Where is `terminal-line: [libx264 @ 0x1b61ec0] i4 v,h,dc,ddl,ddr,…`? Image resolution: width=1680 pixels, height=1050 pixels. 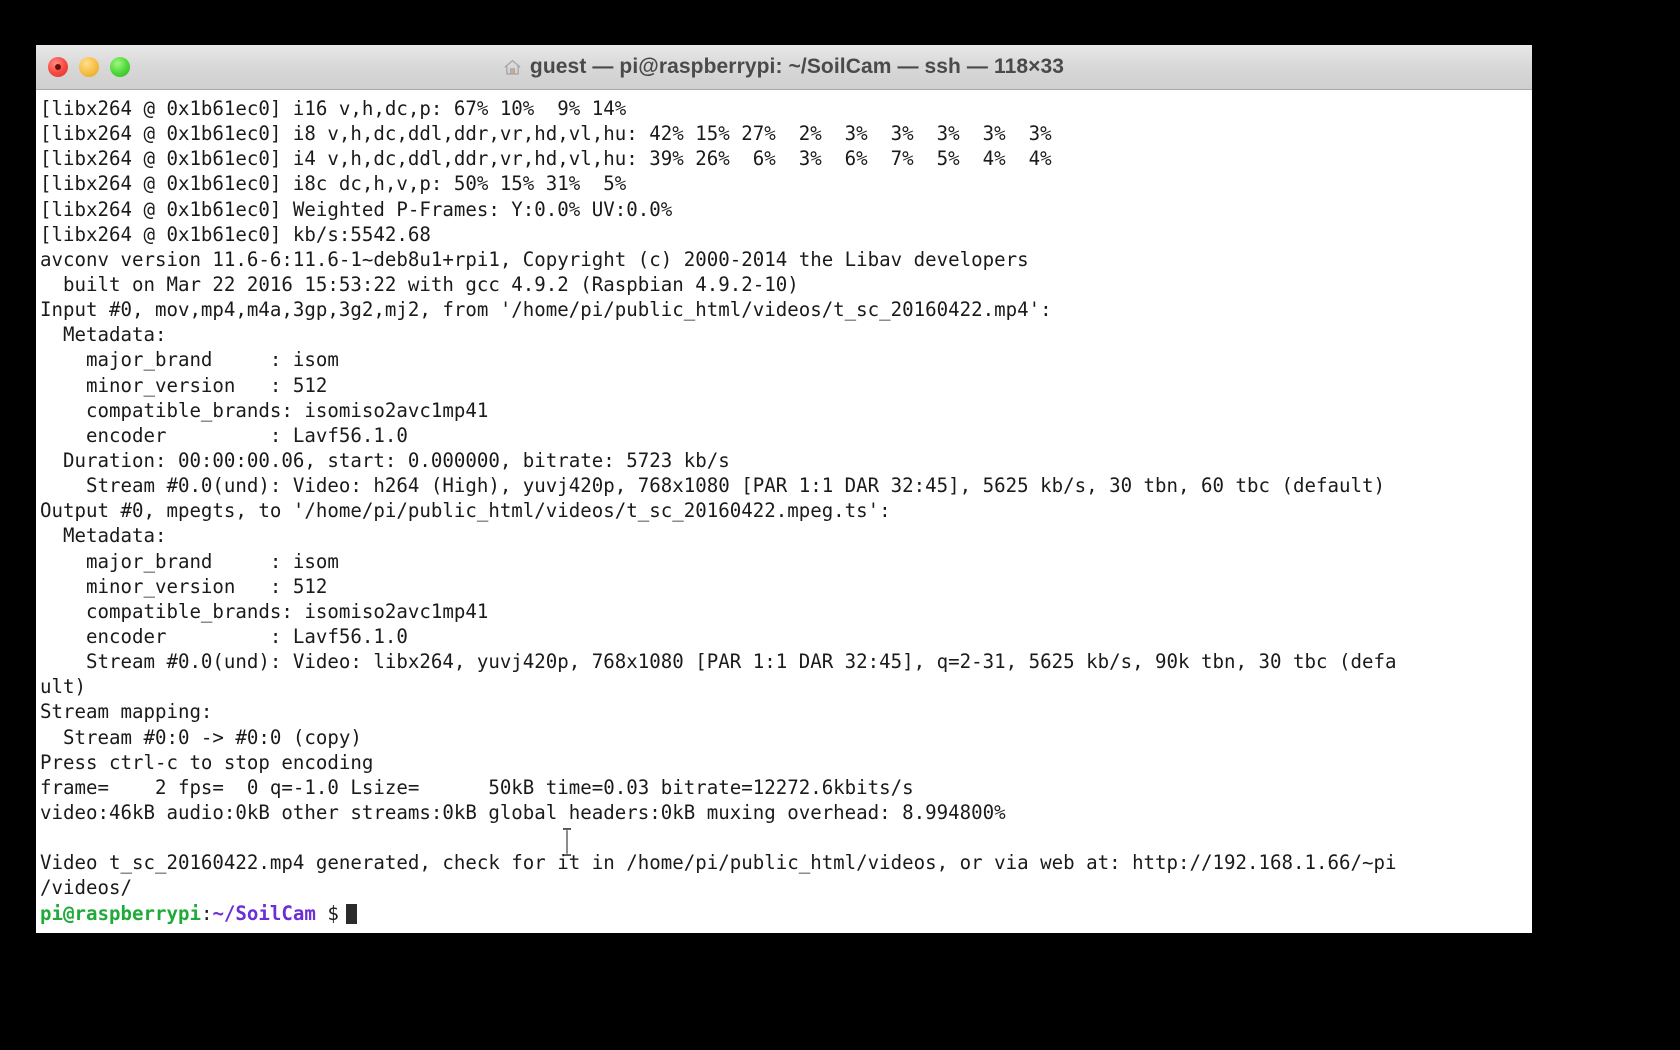
terminal-line: [libx264 @ 0x1b61ec0] i4 v,h,dc,ddl,ddr,… is located at coordinates (546, 159).